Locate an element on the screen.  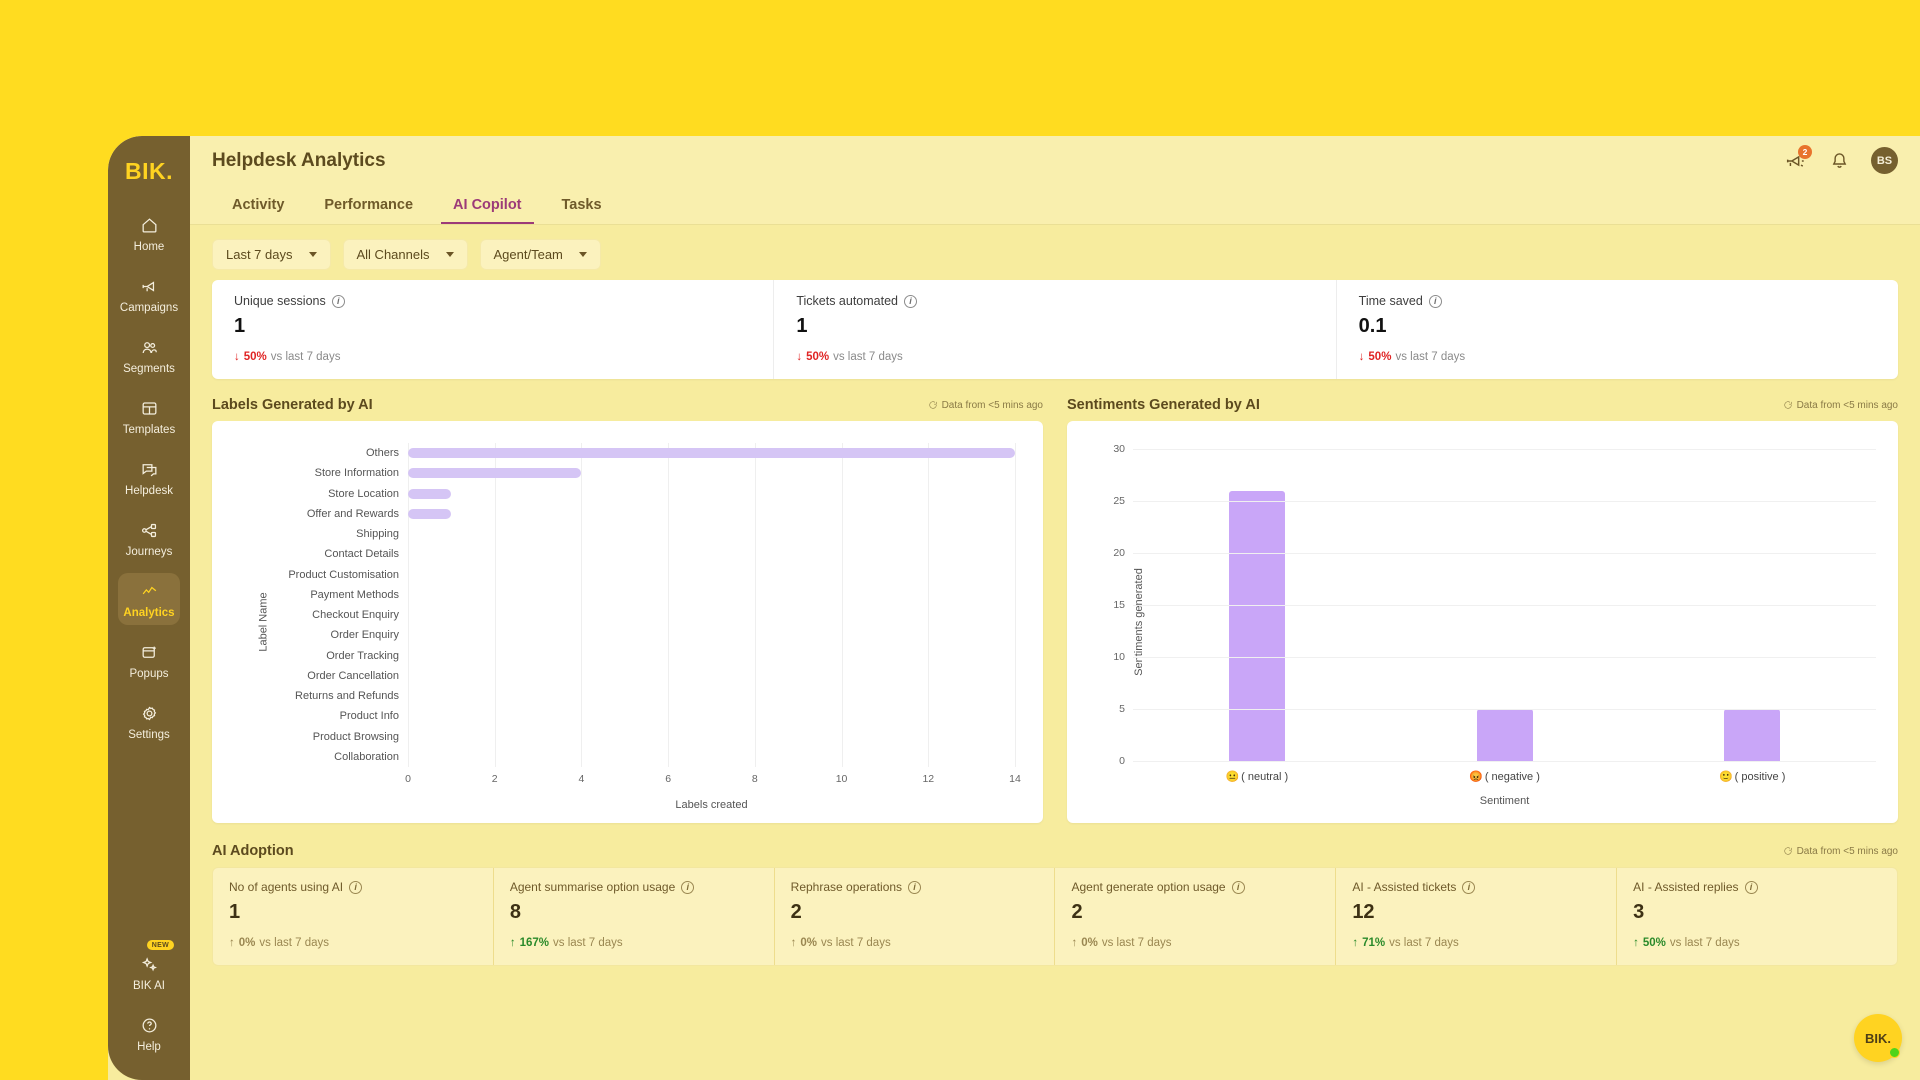
filter-date-range: Last 7 days is located at coordinates (271, 254).